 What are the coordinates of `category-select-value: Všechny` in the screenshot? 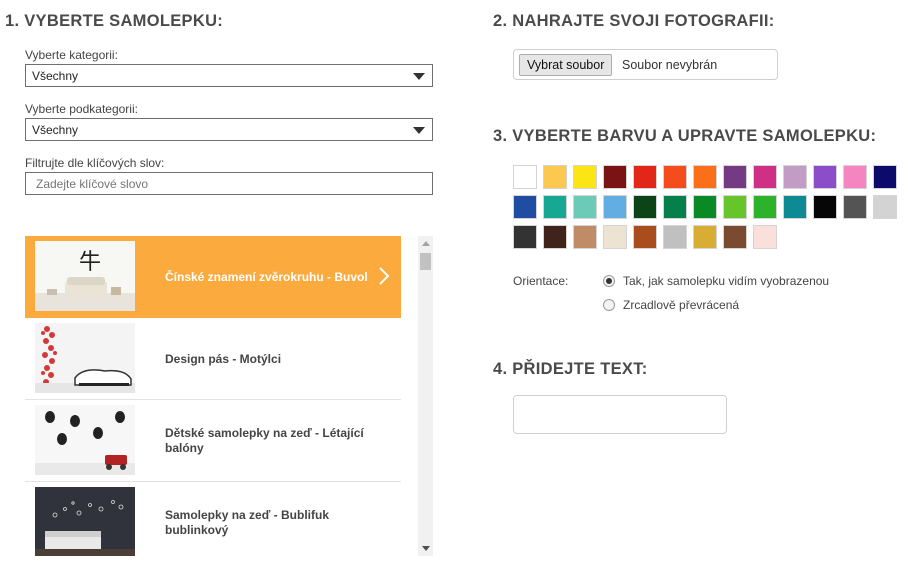 It's located at (55, 76).